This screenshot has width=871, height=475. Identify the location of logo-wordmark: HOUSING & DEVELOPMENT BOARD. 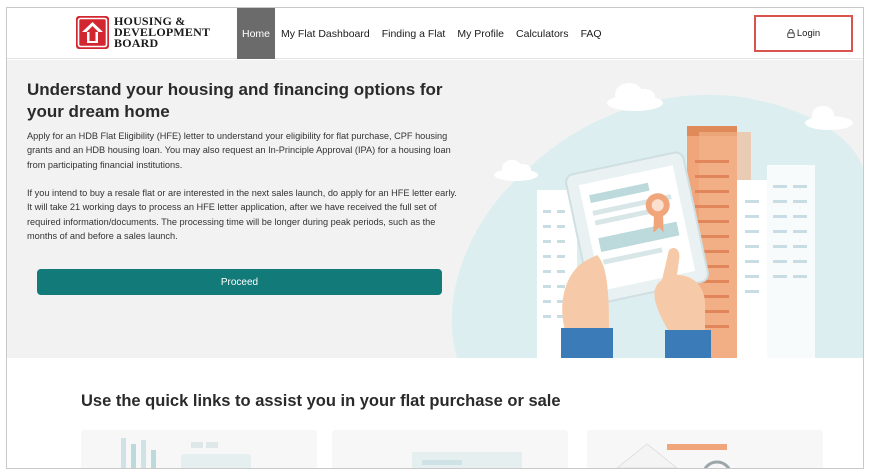
(162, 32).